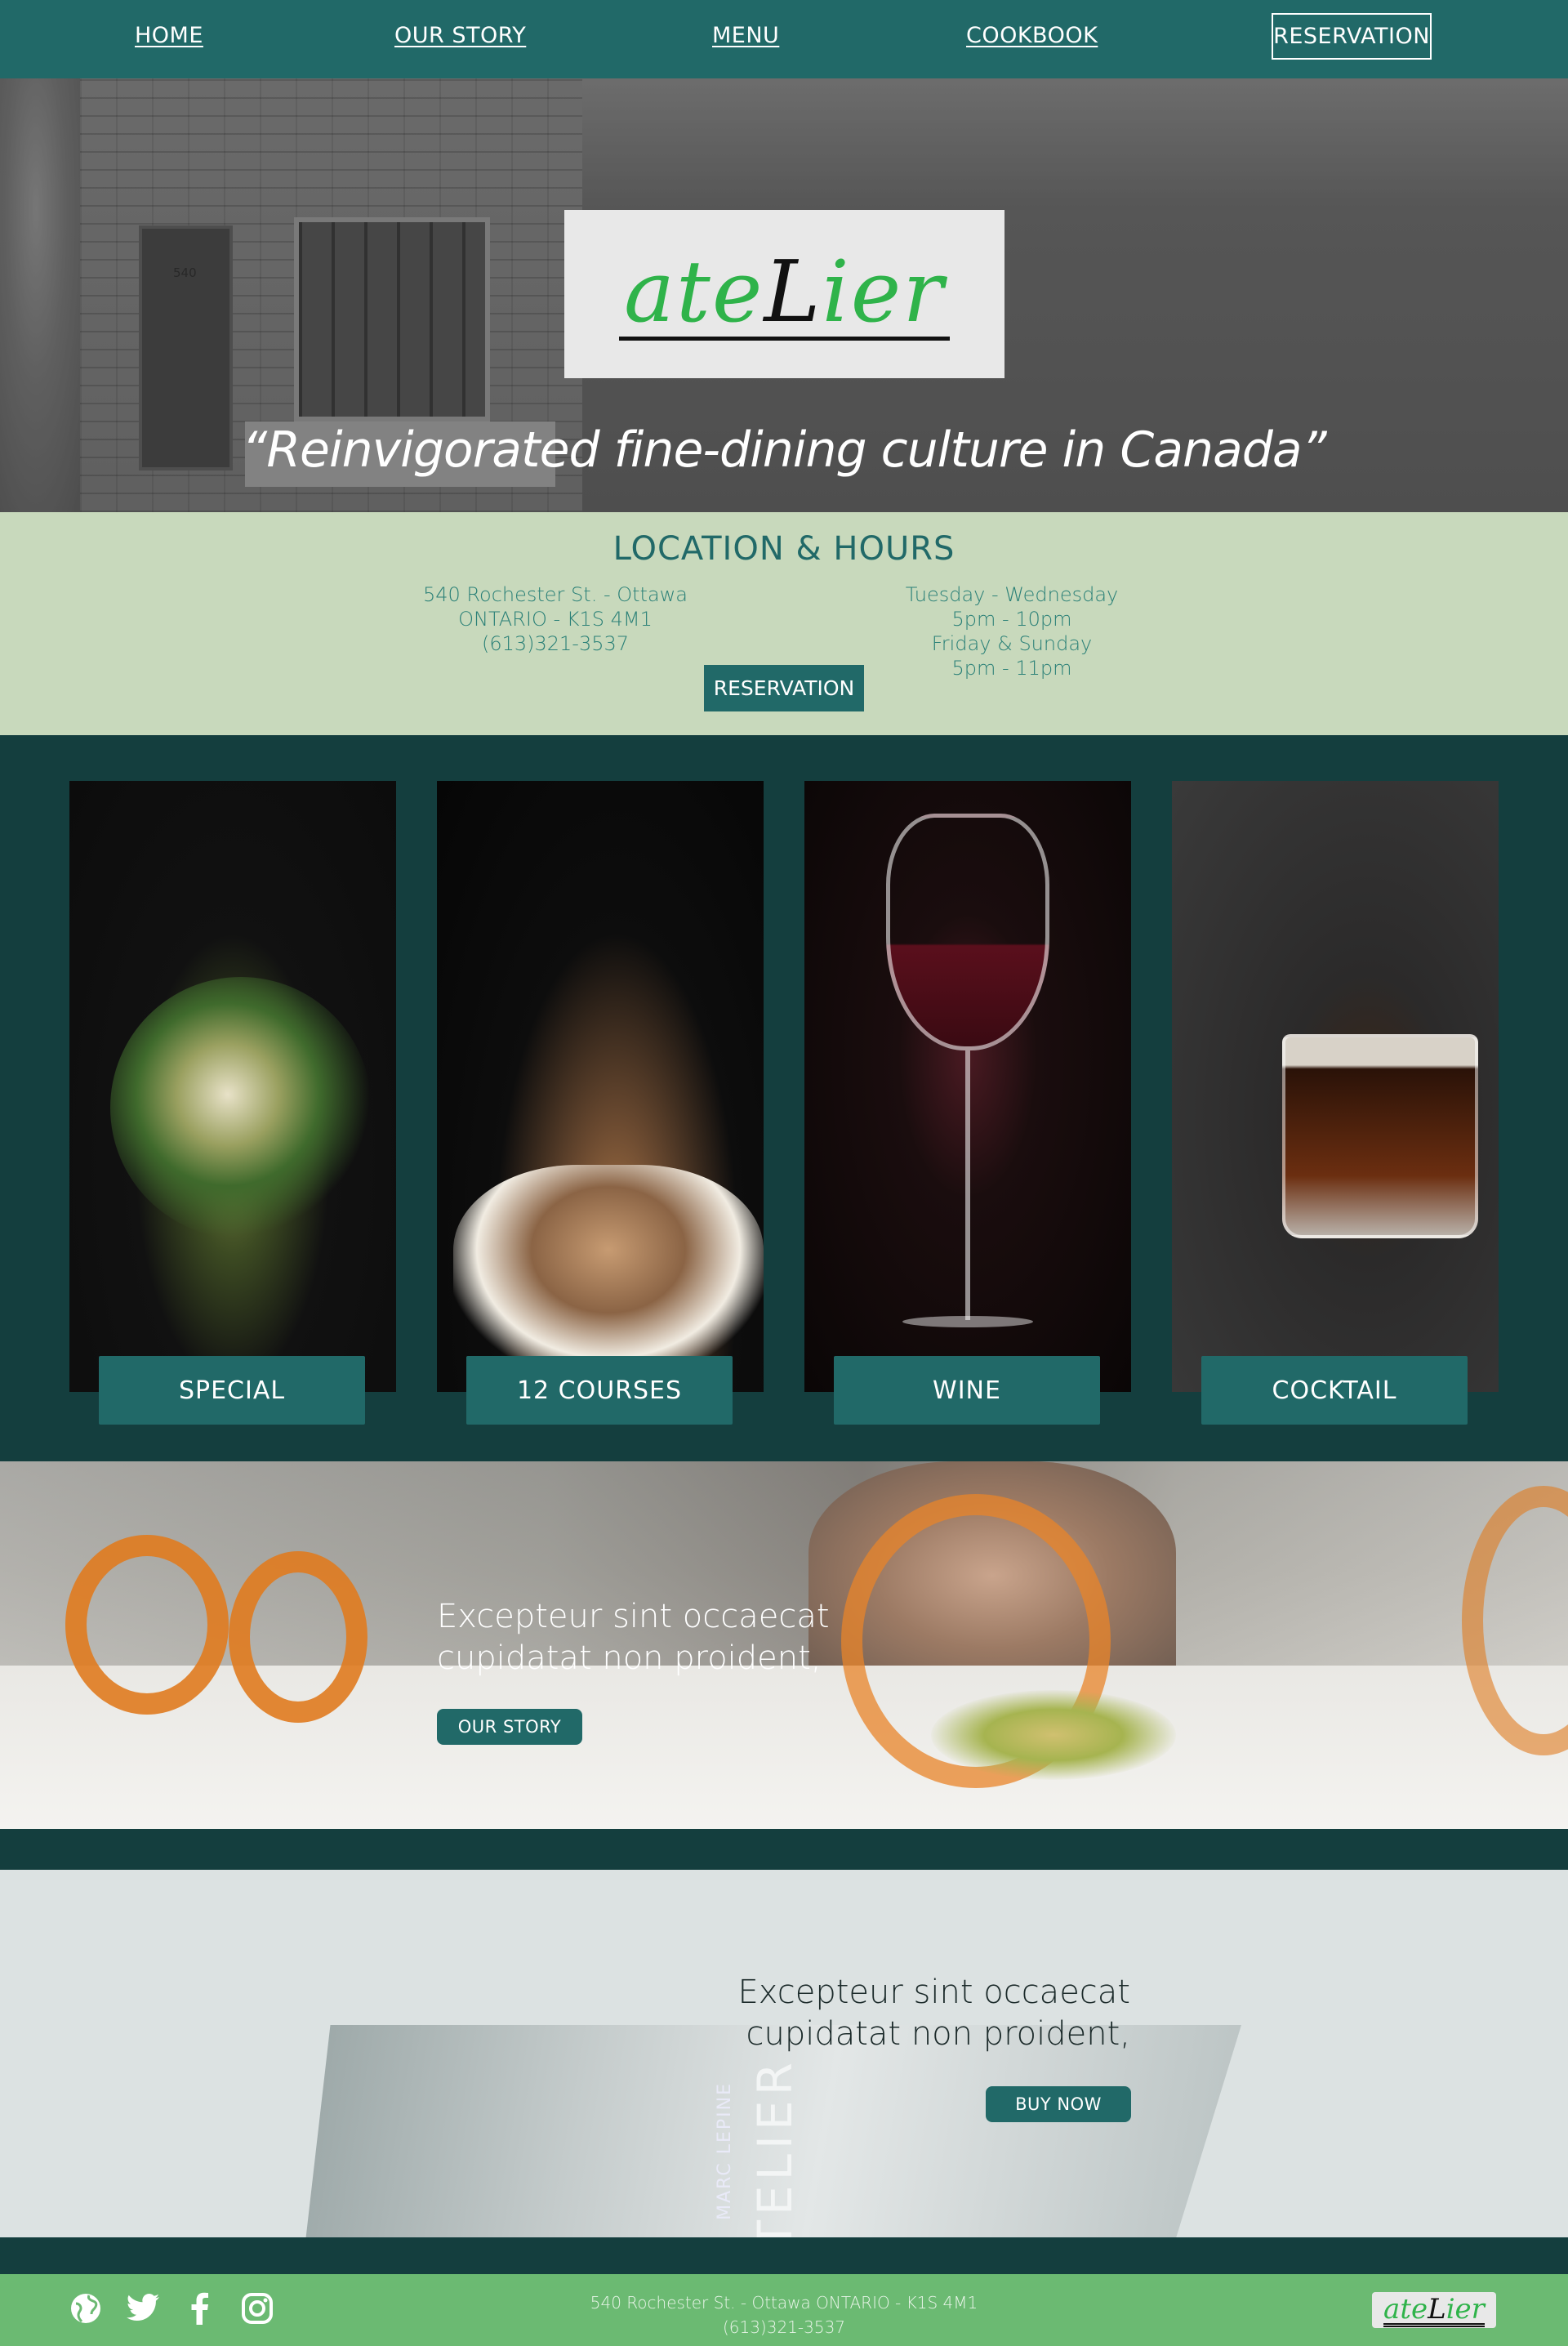 The image size is (1568, 2346). Describe the element at coordinates (883, 291) in the screenshot. I see `logo-part-3: ier` at that location.